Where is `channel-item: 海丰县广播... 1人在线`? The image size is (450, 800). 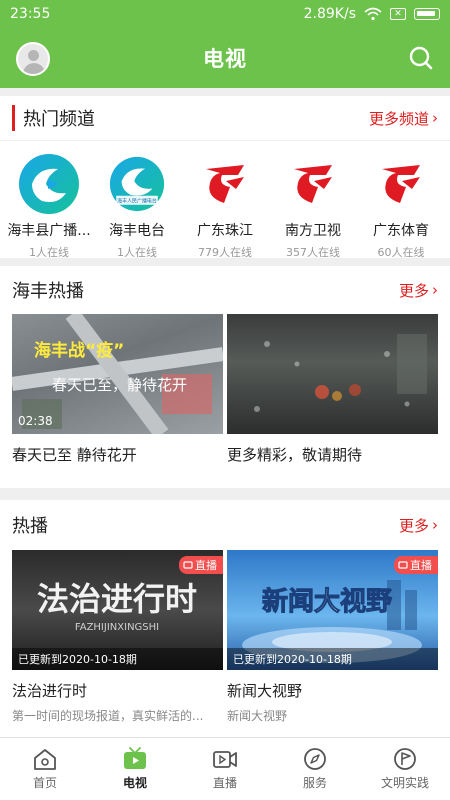 channel-item: 海丰县广播... 1人在线 is located at coordinates (49, 206).